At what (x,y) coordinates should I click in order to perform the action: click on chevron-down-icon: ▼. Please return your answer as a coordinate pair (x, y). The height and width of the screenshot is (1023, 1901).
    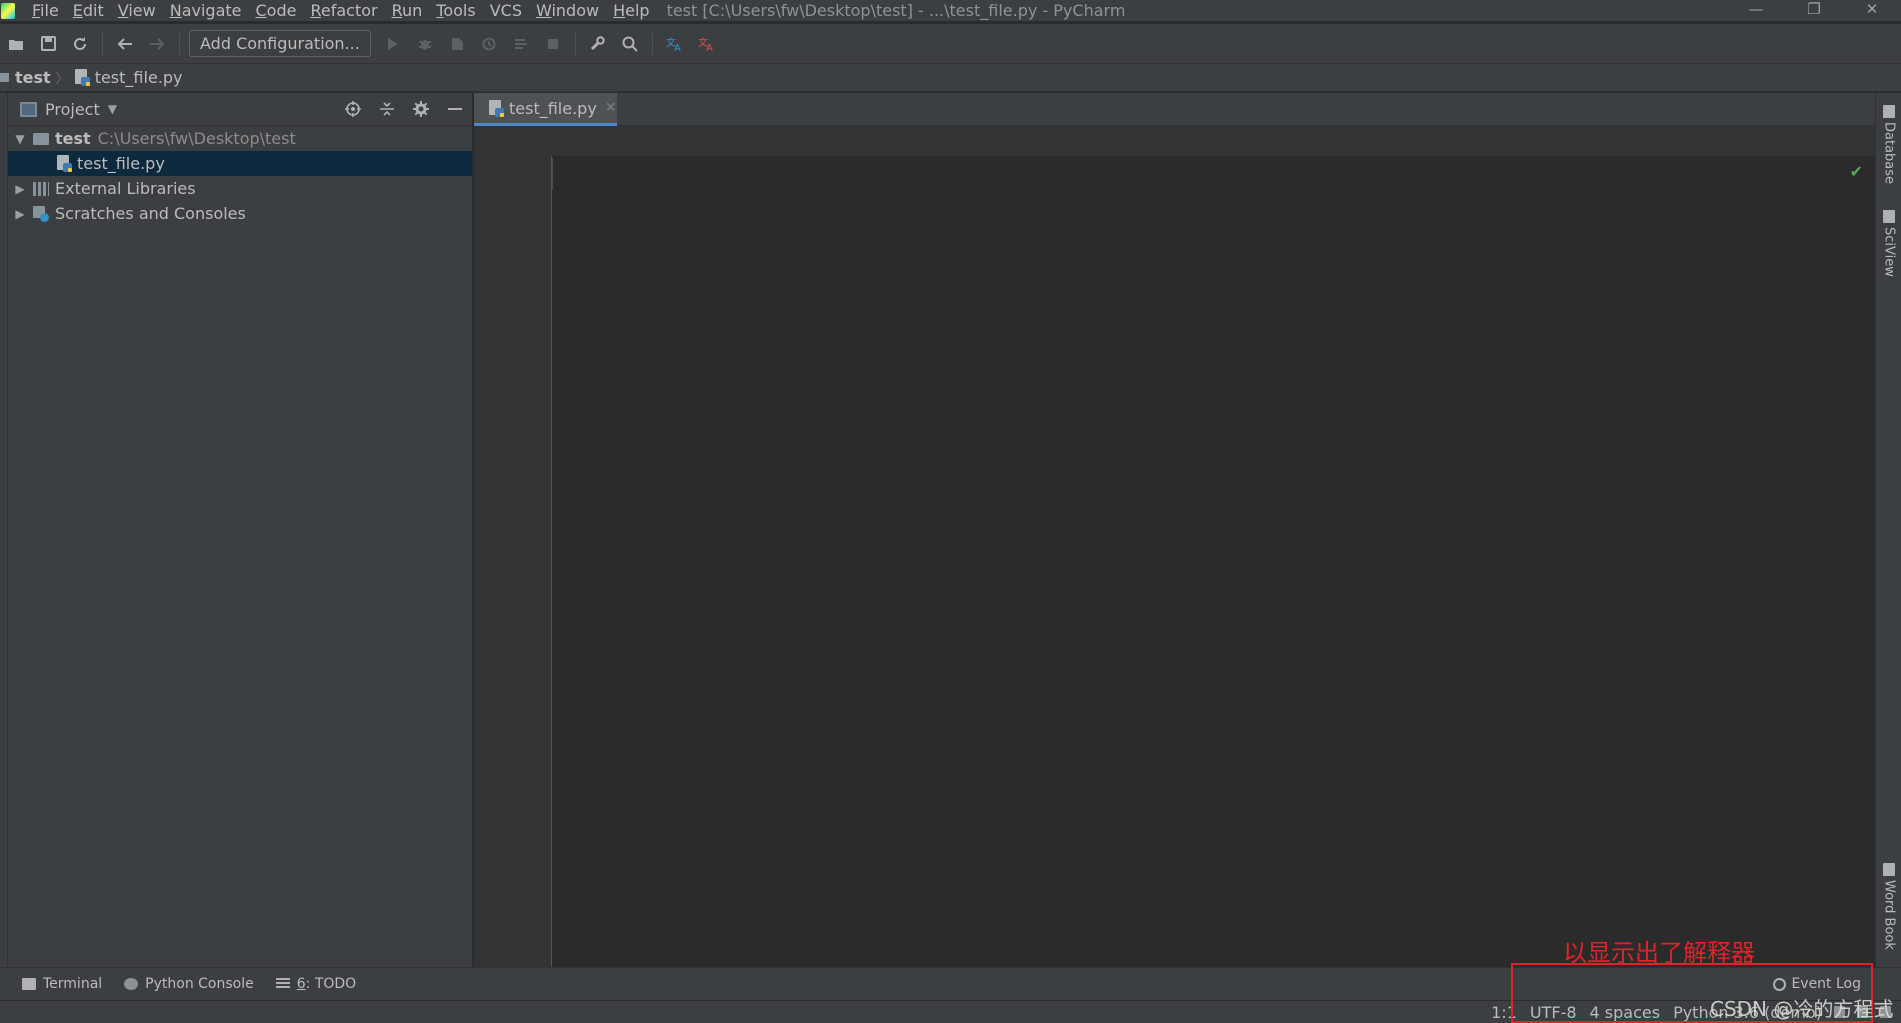
    Looking at the image, I should click on (112, 109).